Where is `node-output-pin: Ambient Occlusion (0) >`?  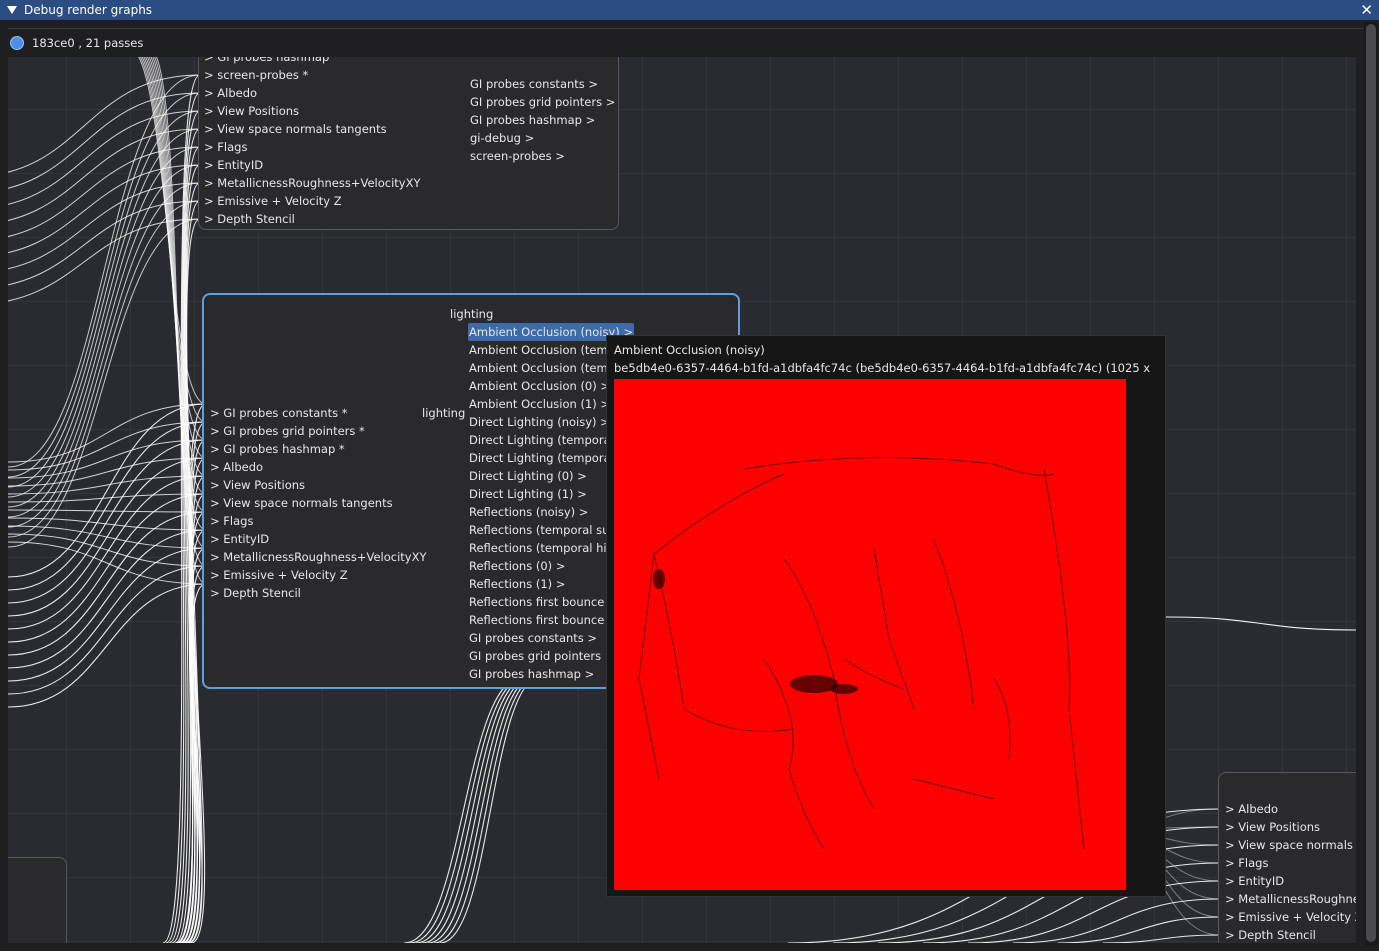 node-output-pin: Ambient Occlusion (0) > is located at coordinates (539, 386).